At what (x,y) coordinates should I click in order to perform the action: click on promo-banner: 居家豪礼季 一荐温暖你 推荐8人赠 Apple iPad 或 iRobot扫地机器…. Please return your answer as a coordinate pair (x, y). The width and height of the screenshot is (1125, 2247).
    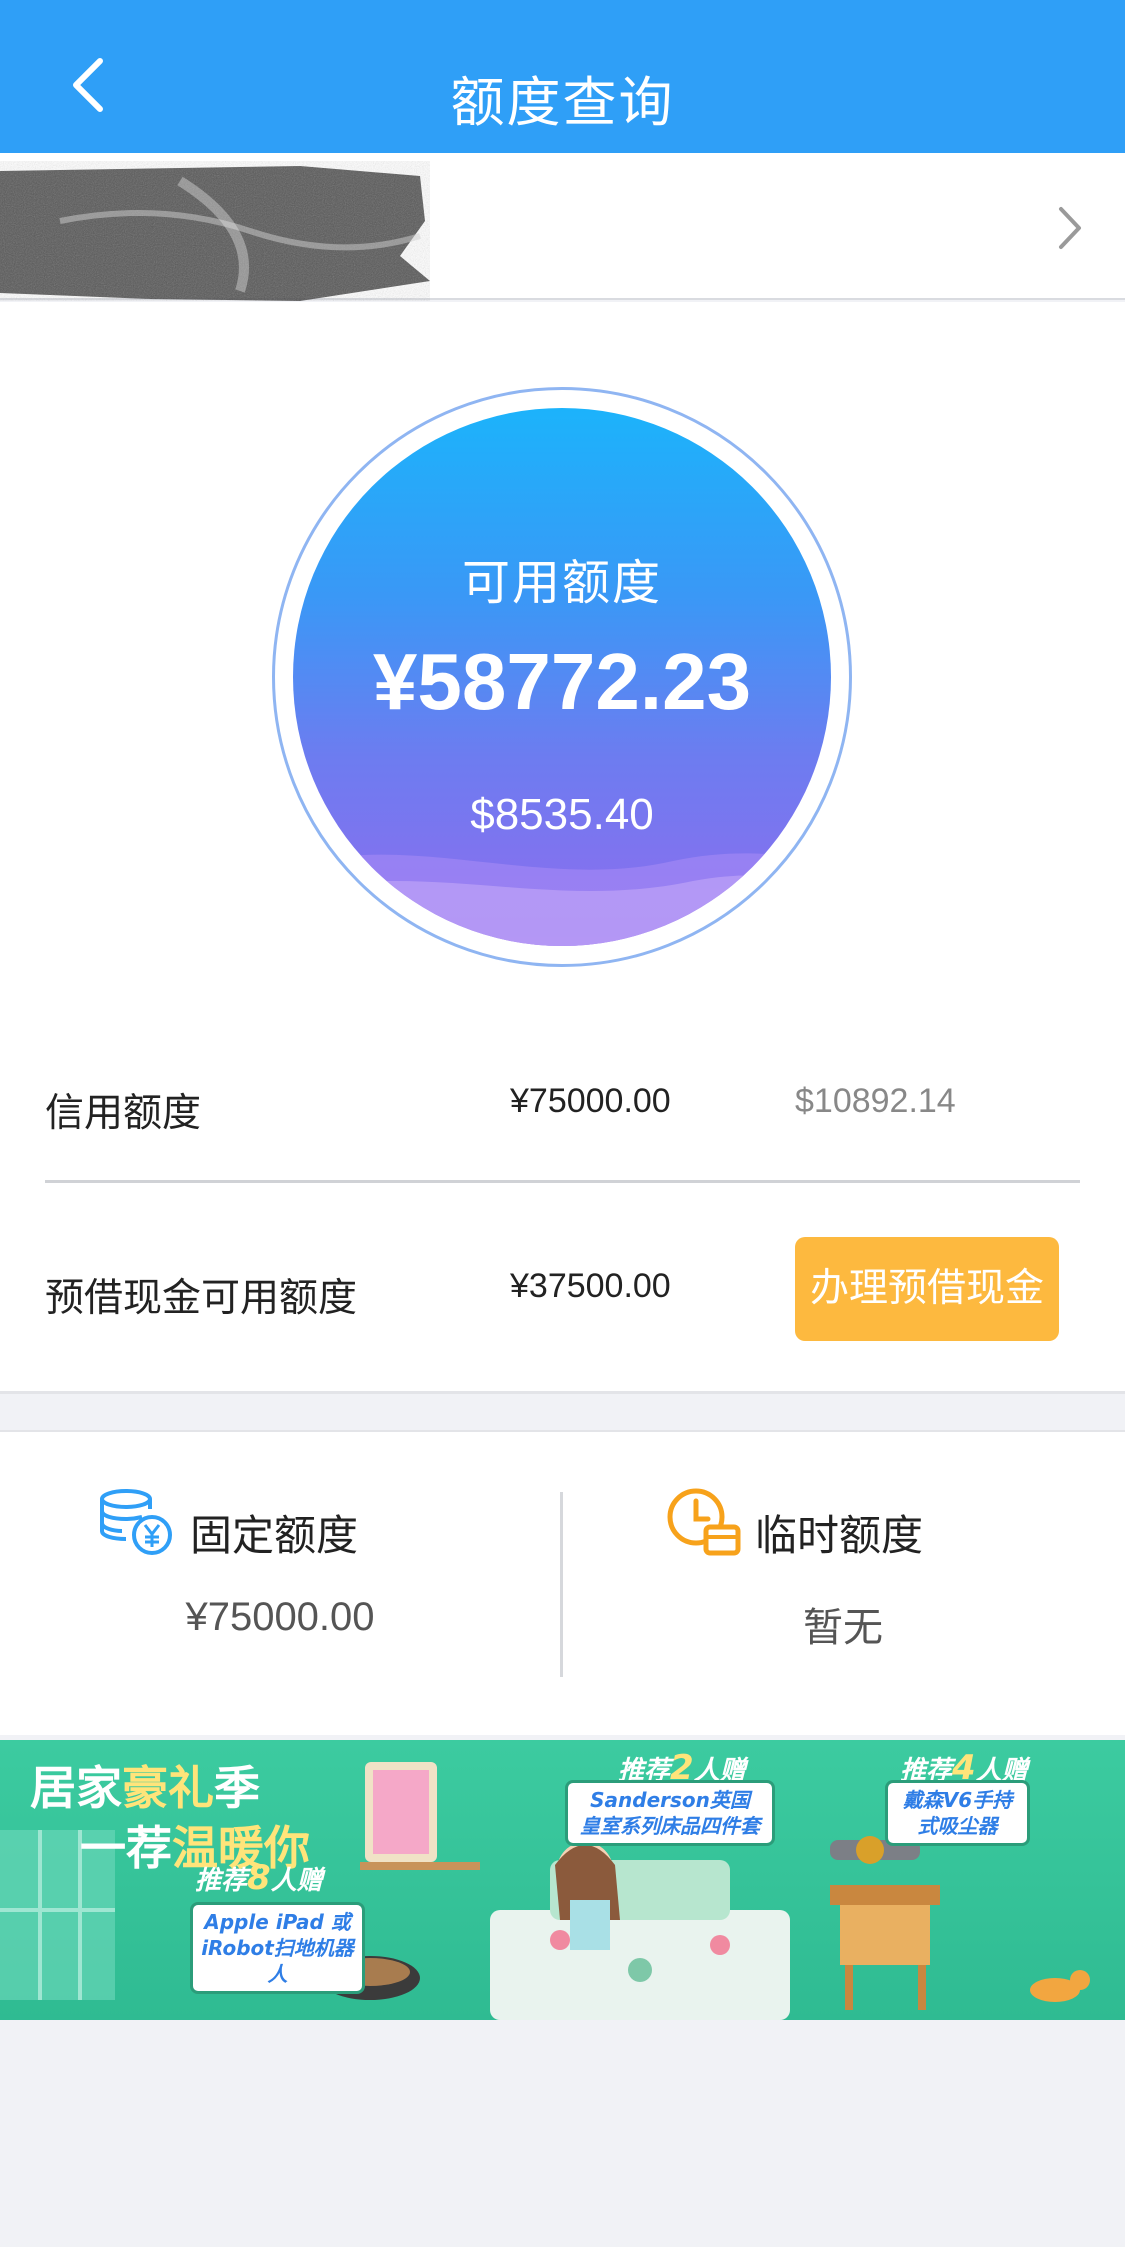
    Looking at the image, I should click on (562, 1880).